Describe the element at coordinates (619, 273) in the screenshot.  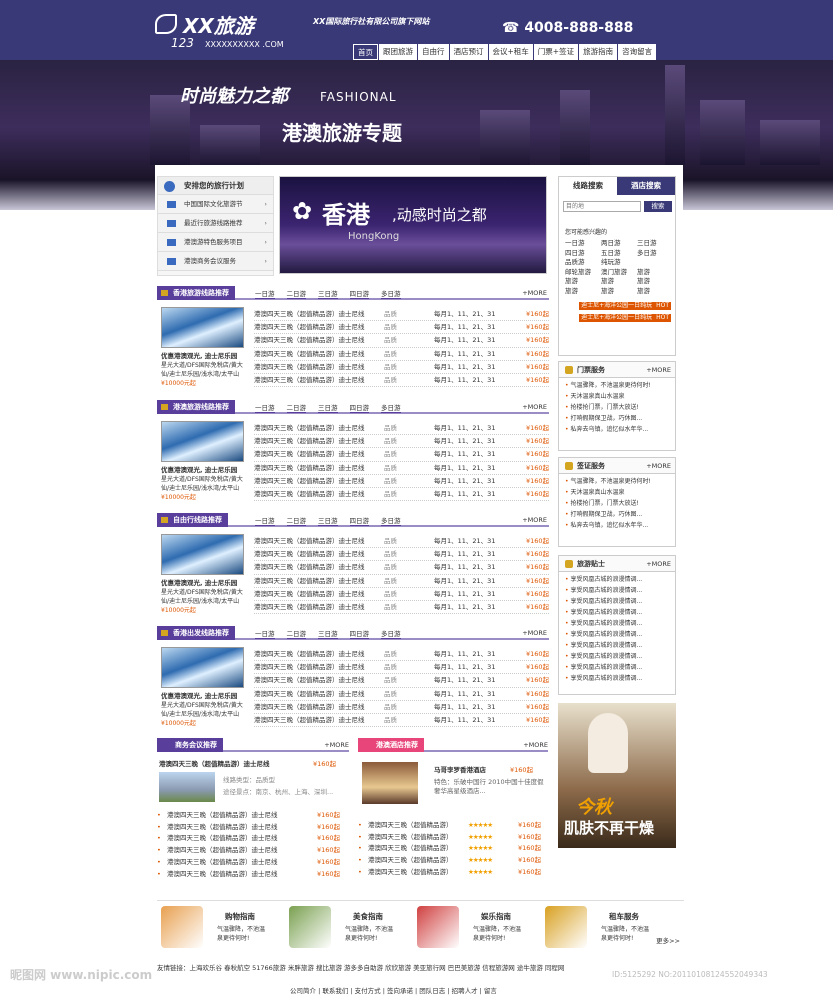
I see `interest-tag: 澳门旅游` at that location.